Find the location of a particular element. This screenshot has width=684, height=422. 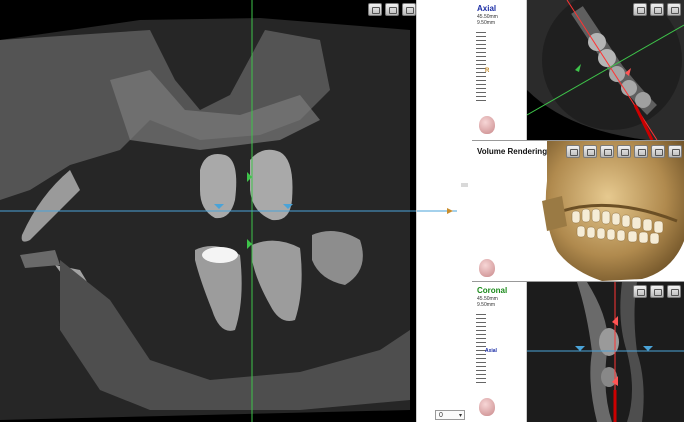

main-toolbar is located at coordinates (392, 9).